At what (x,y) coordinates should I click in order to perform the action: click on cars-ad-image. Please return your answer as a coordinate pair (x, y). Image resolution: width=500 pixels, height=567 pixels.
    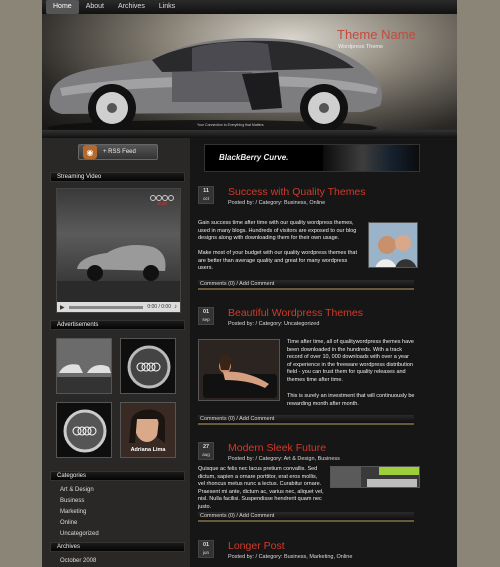
    Looking at the image, I should click on (84, 366).